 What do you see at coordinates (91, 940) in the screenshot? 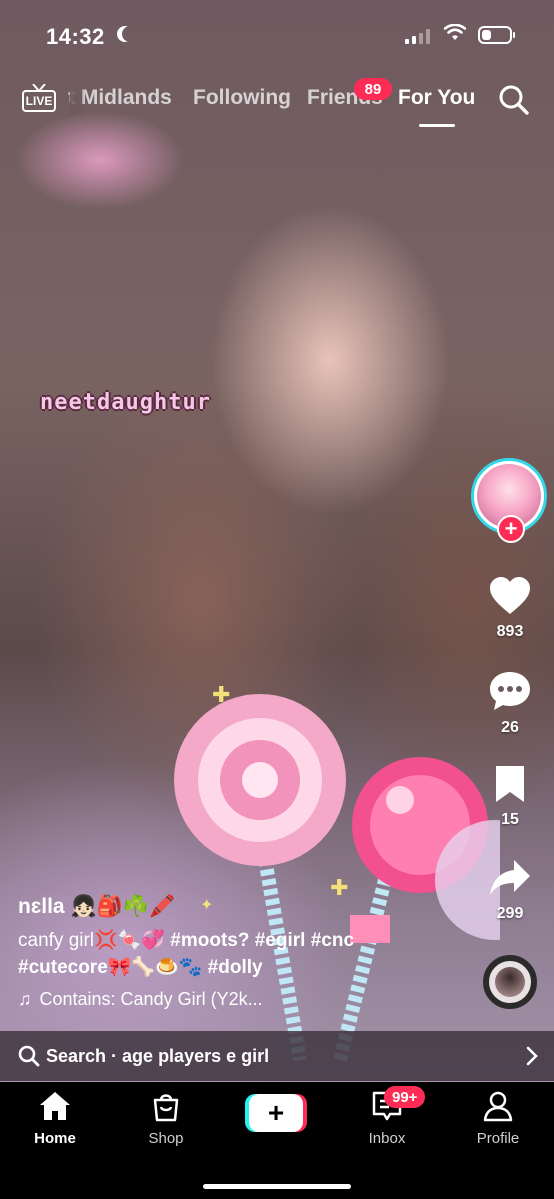
I see `caption-line1-text: canfy girl💢🍬💞` at bounding box center [91, 940].